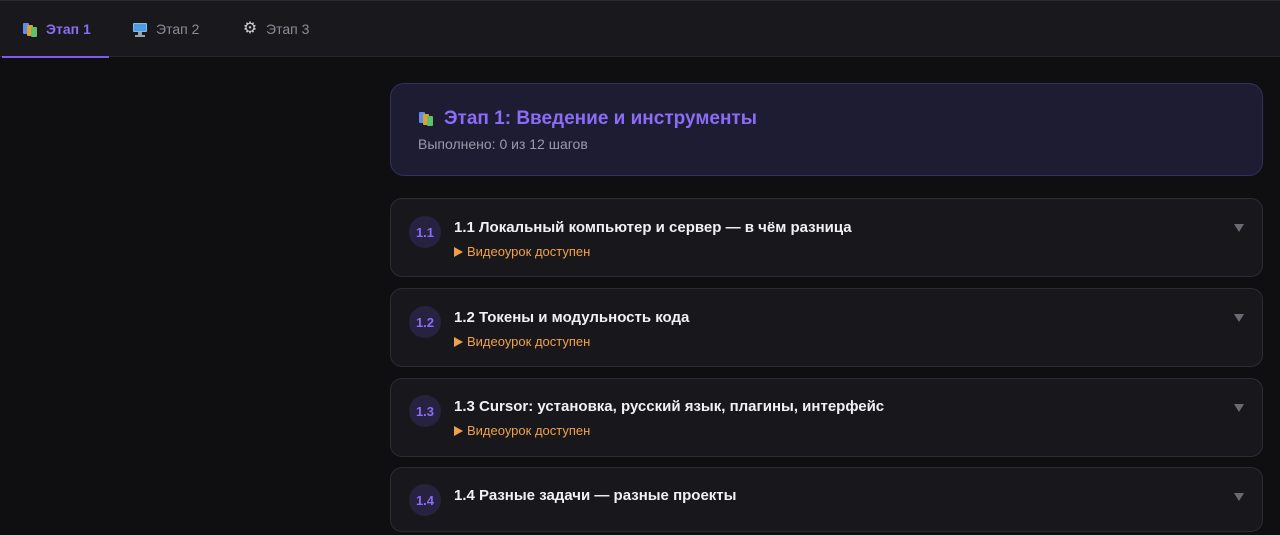  Describe the element at coordinates (826, 499) in the screenshot. I see `lesson-item-1-4: 1.4 1.4 Разные задачи — разные проекты` at that location.